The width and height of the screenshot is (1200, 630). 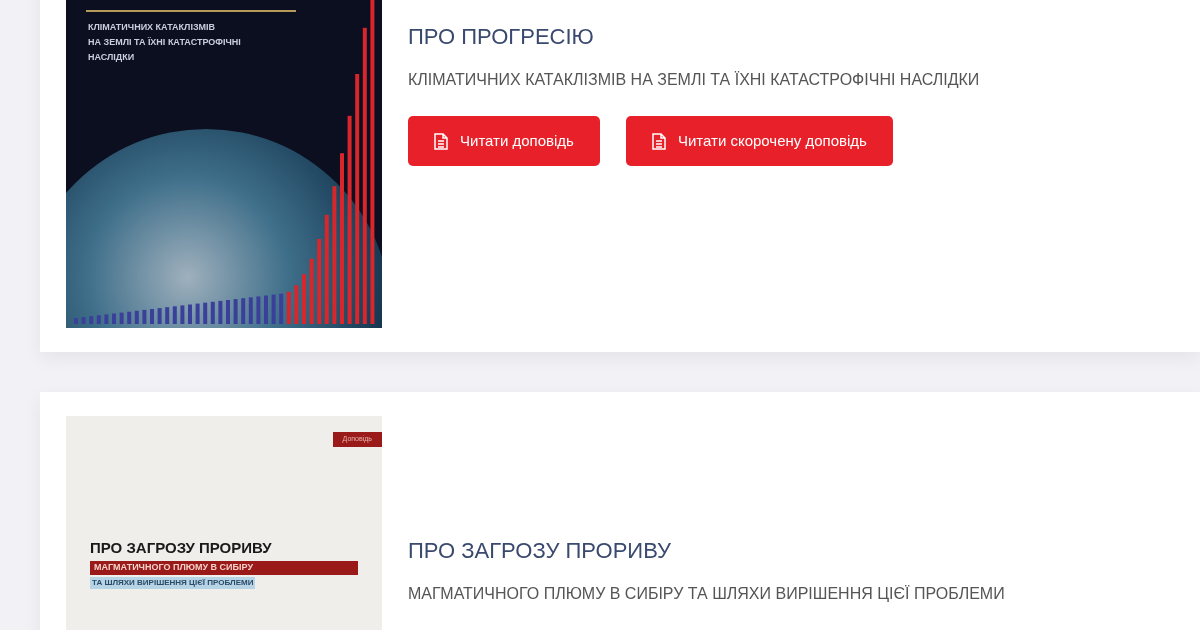 What do you see at coordinates (694, 80) in the screenshot?
I see `report-subtitle: КЛІМАТИЧНИХ КАТАКЛІЗМІВ НА ЗЕМЛІ ТА ЇХНІ КАТАСТРОФІЧНІ НАСЛІДКИ` at bounding box center [694, 80].